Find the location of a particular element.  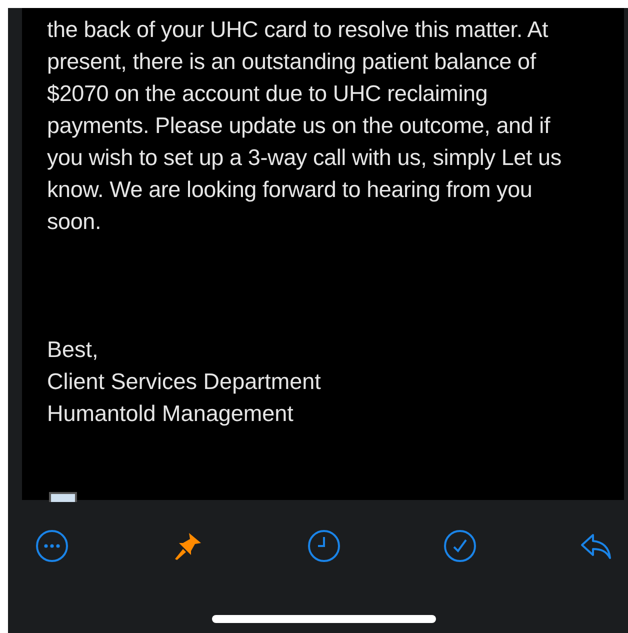

checkmark-icon is located at coordinates (460, 546).